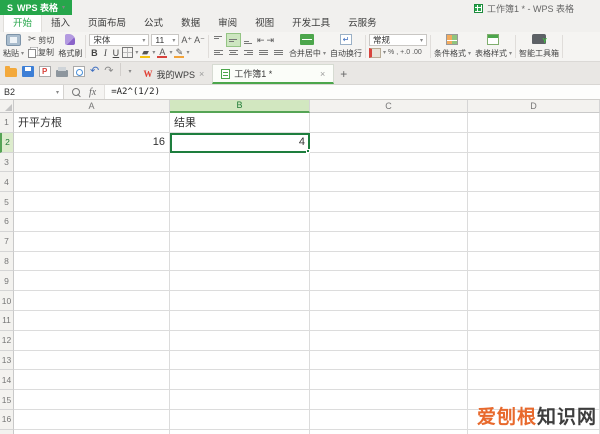  I want to click on percent-style-button: %, so click(391, 52).